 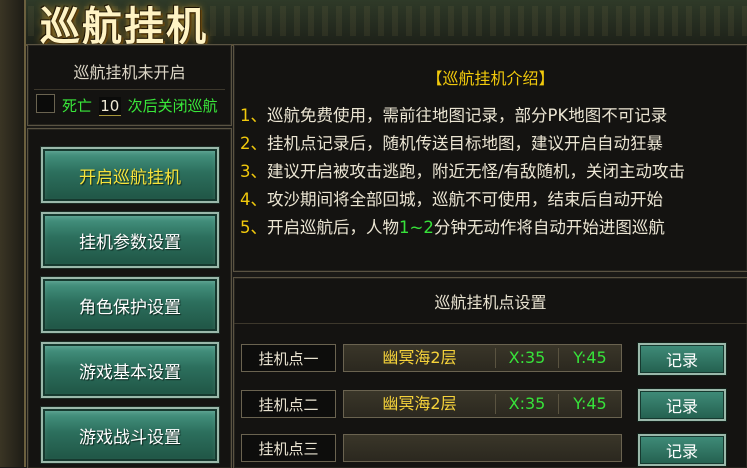 What do you see at coordinates (253, 199) in the screenshot?
I see `intro-line-number: 4、` at bounding box center [253, 199].